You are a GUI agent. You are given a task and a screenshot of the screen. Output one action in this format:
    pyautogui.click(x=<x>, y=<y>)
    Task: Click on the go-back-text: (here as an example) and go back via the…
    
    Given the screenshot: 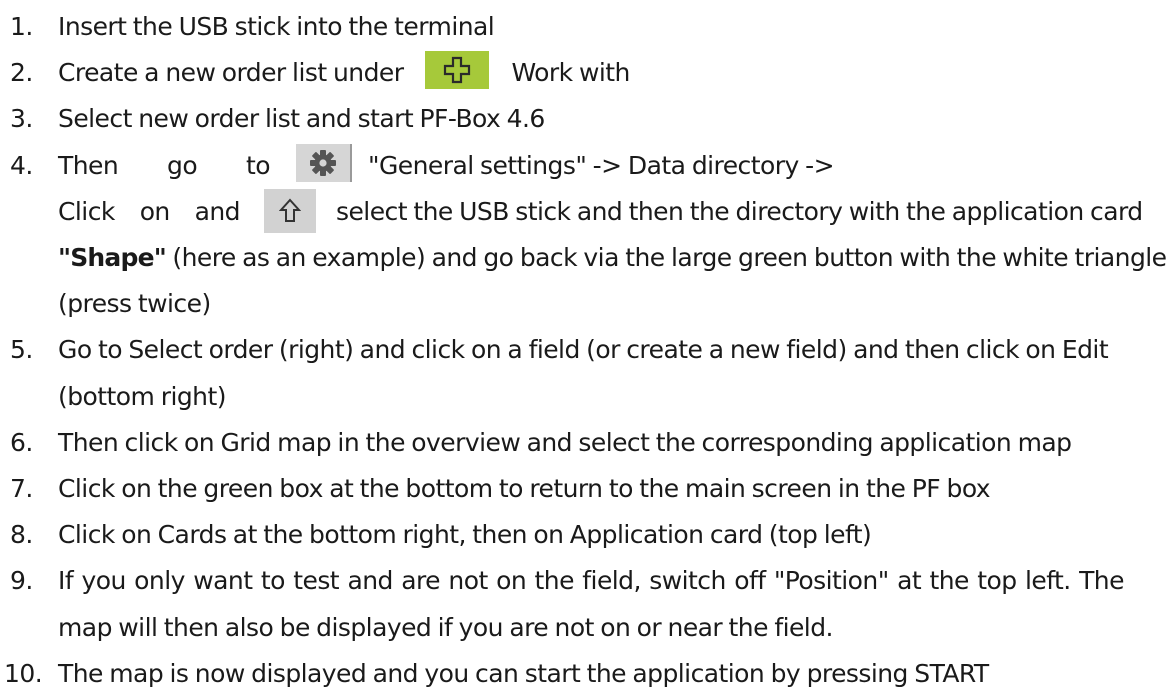 What is the action you would take?
    pyautogui.click(x=669, y=258)
    